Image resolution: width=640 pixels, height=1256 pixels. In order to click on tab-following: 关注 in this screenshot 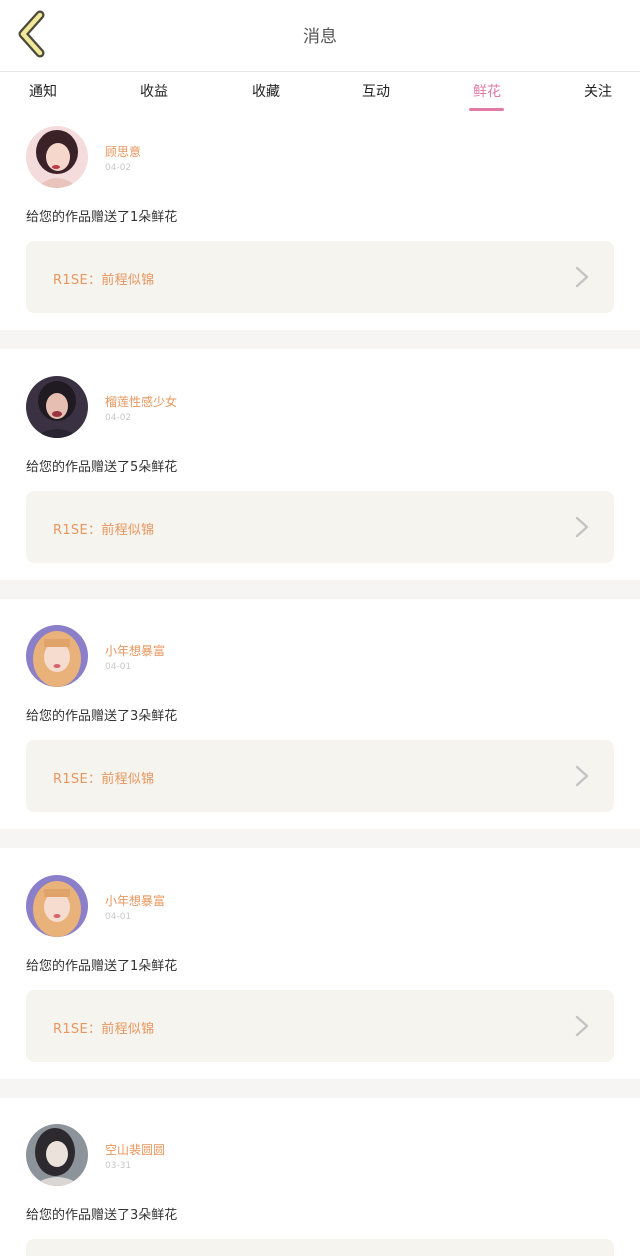, I will do `click(598, 91)`.